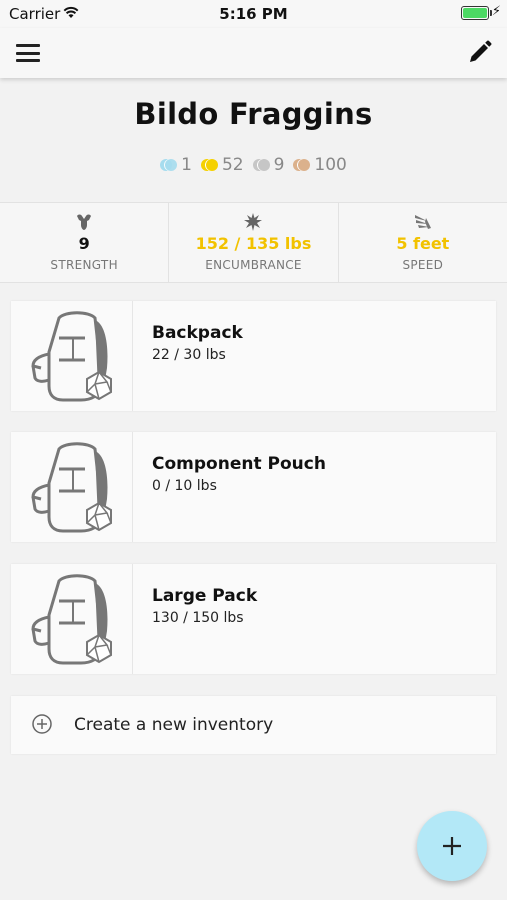 The image size is (507, 900). Describe the element at coordinates (84, 222) in the screenshot. I see `flexing-arm-icon` at that location.